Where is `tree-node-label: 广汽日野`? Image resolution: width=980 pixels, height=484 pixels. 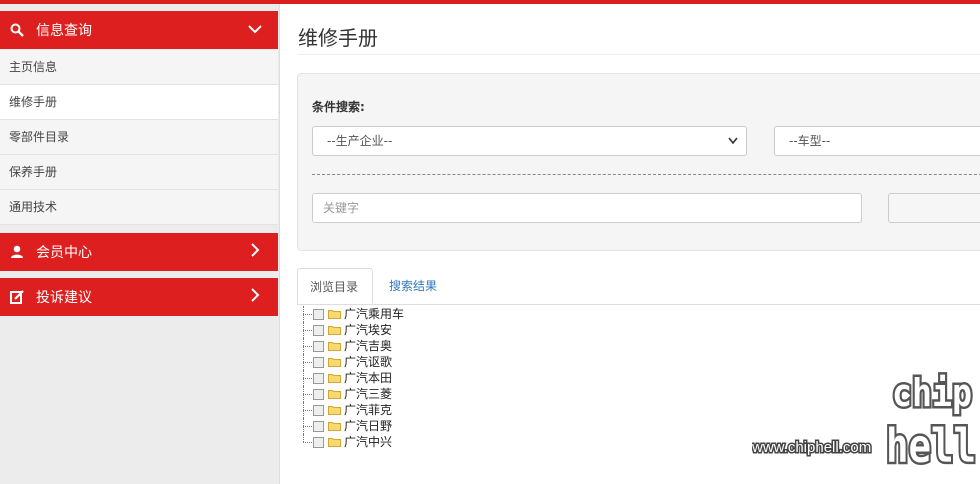
tree-node-label: 广汽日野 is located at coordinates (368, 426).